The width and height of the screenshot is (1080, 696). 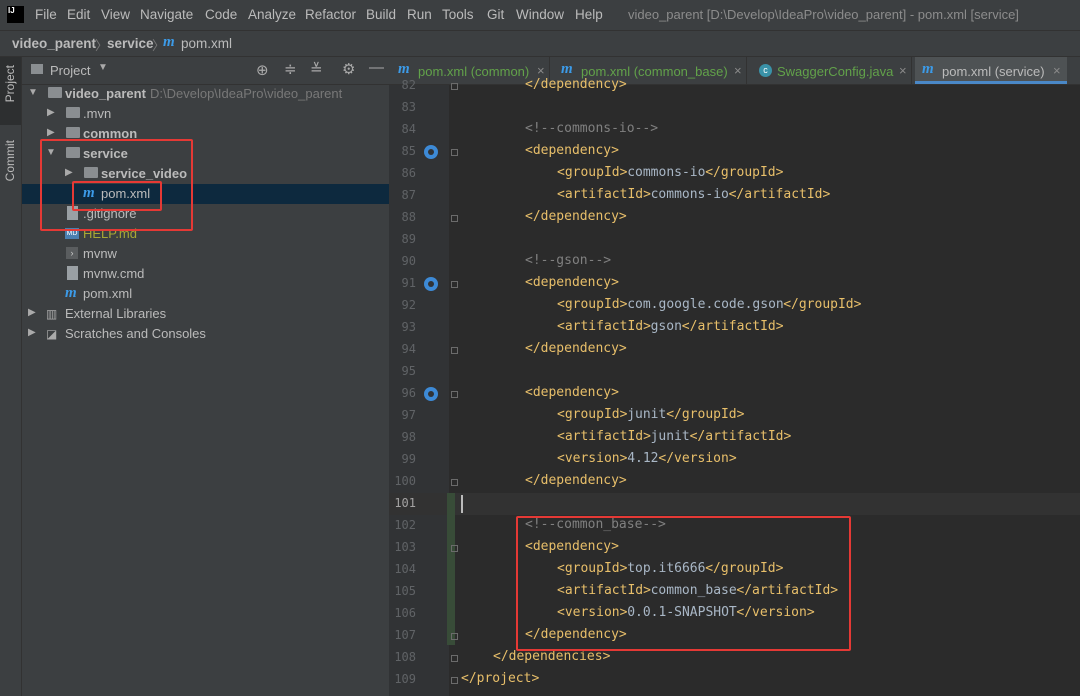 I want to click on line-number: 100, so click(x=405, y=481).